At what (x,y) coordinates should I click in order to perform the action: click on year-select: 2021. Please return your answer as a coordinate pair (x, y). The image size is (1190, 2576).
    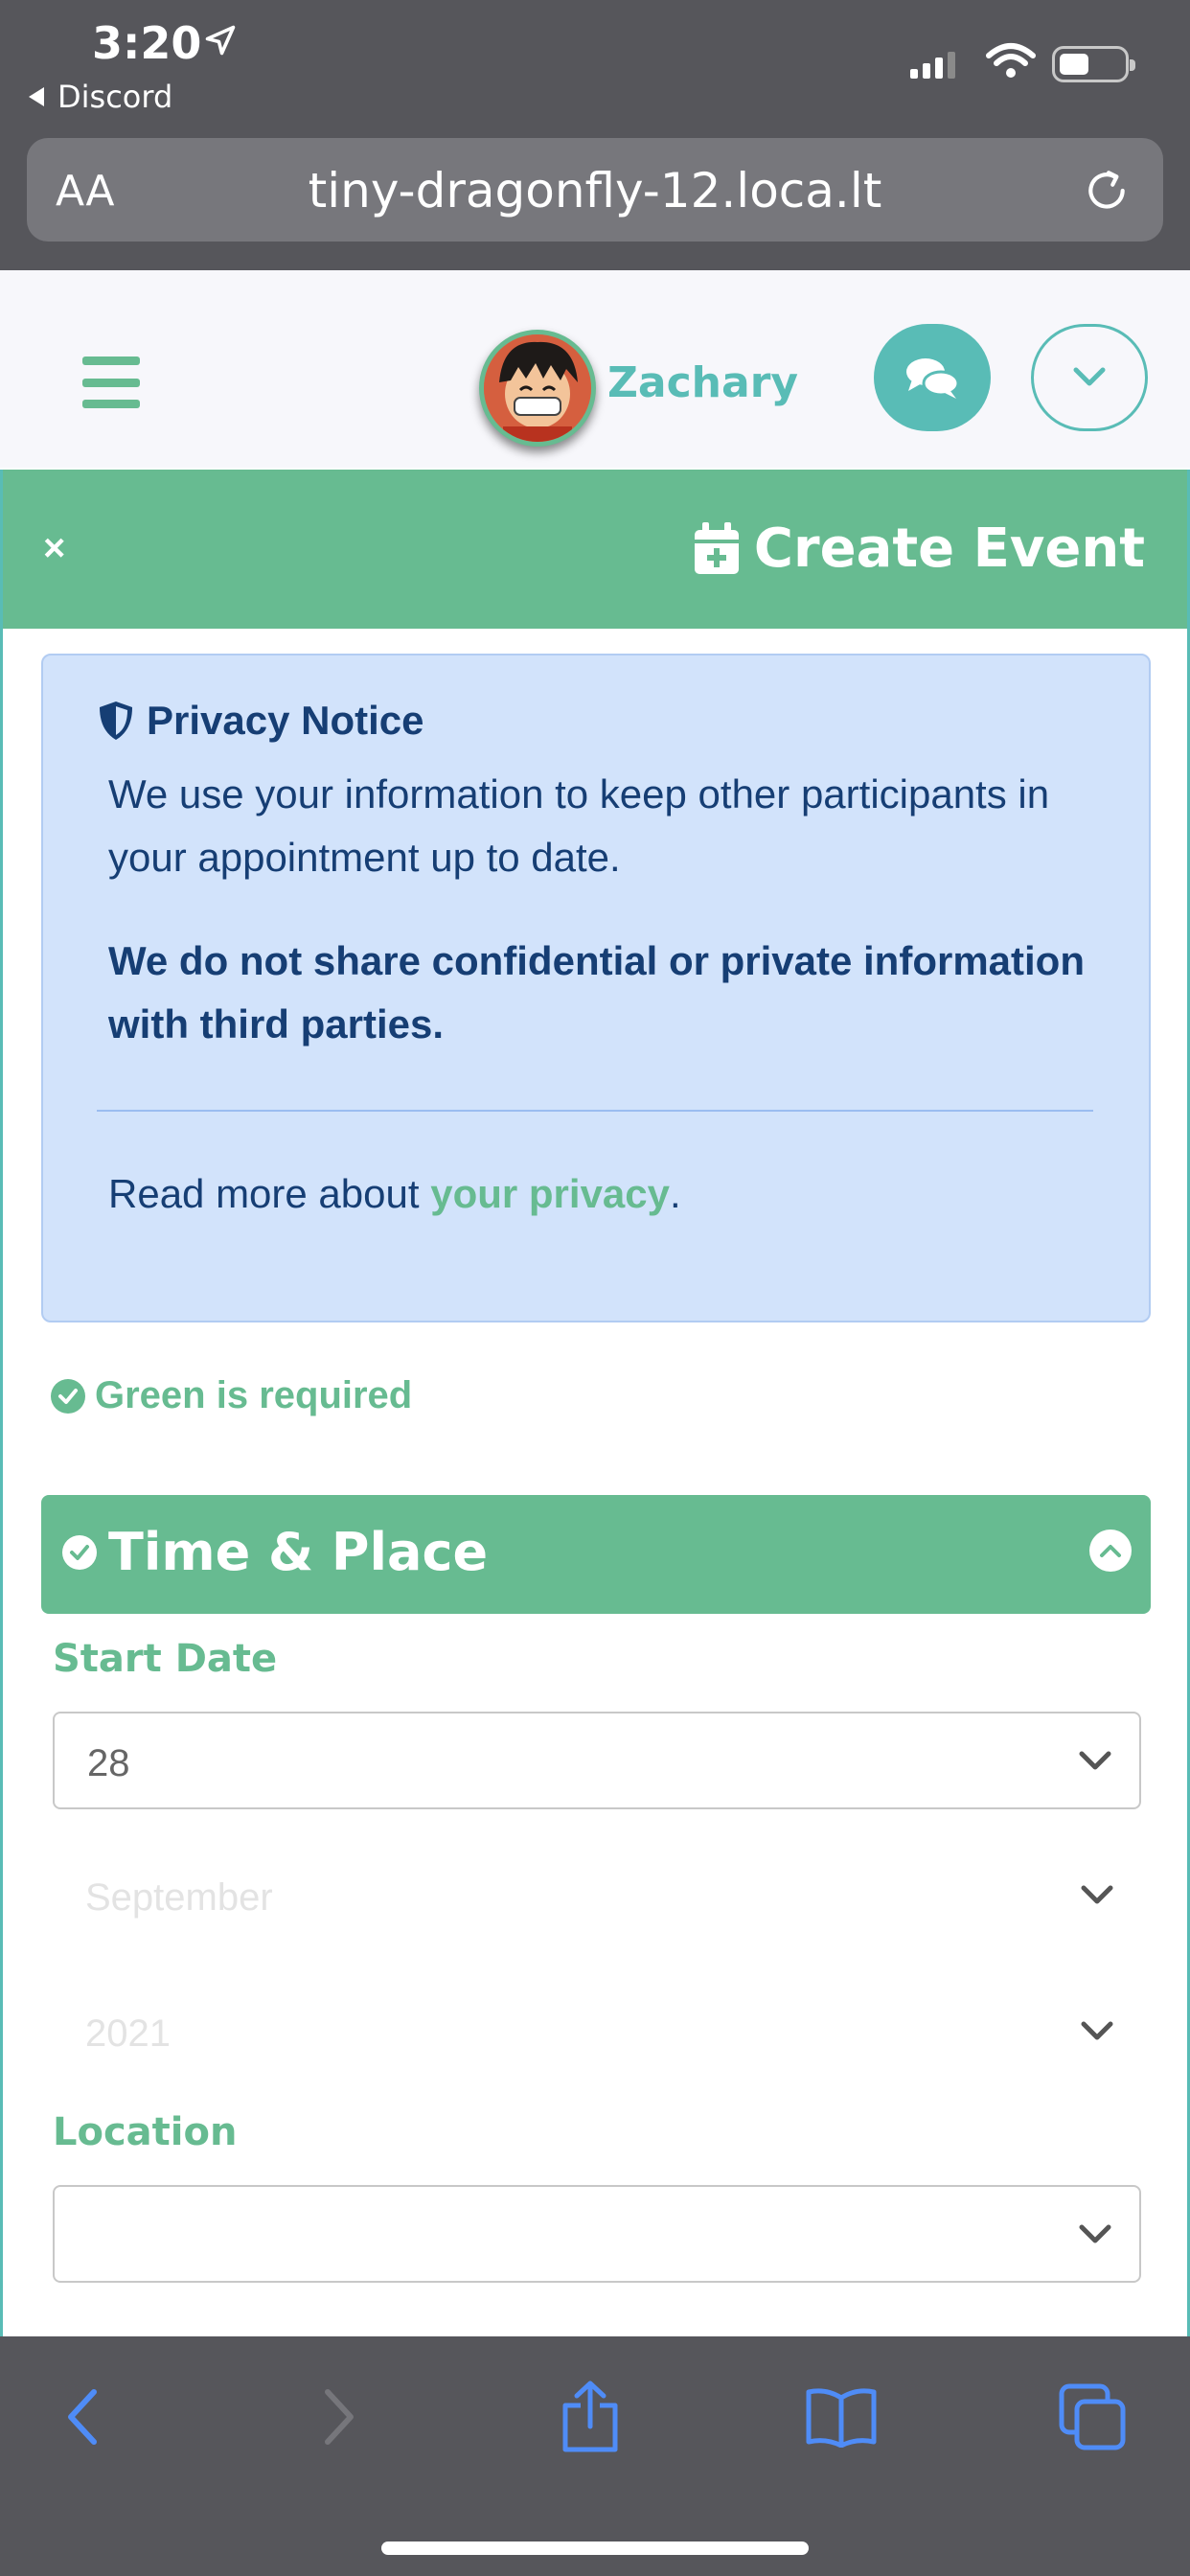
    Looking at the image, I should click on (597, 2033).